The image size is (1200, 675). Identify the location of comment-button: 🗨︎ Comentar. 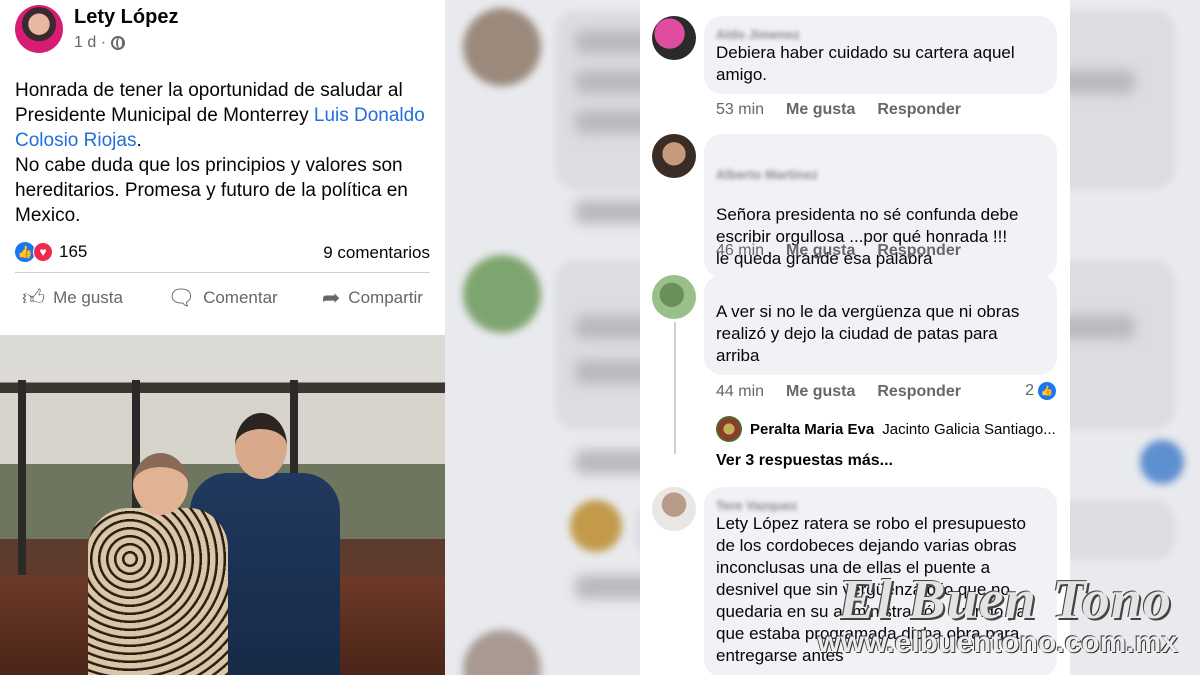
(222, 297).